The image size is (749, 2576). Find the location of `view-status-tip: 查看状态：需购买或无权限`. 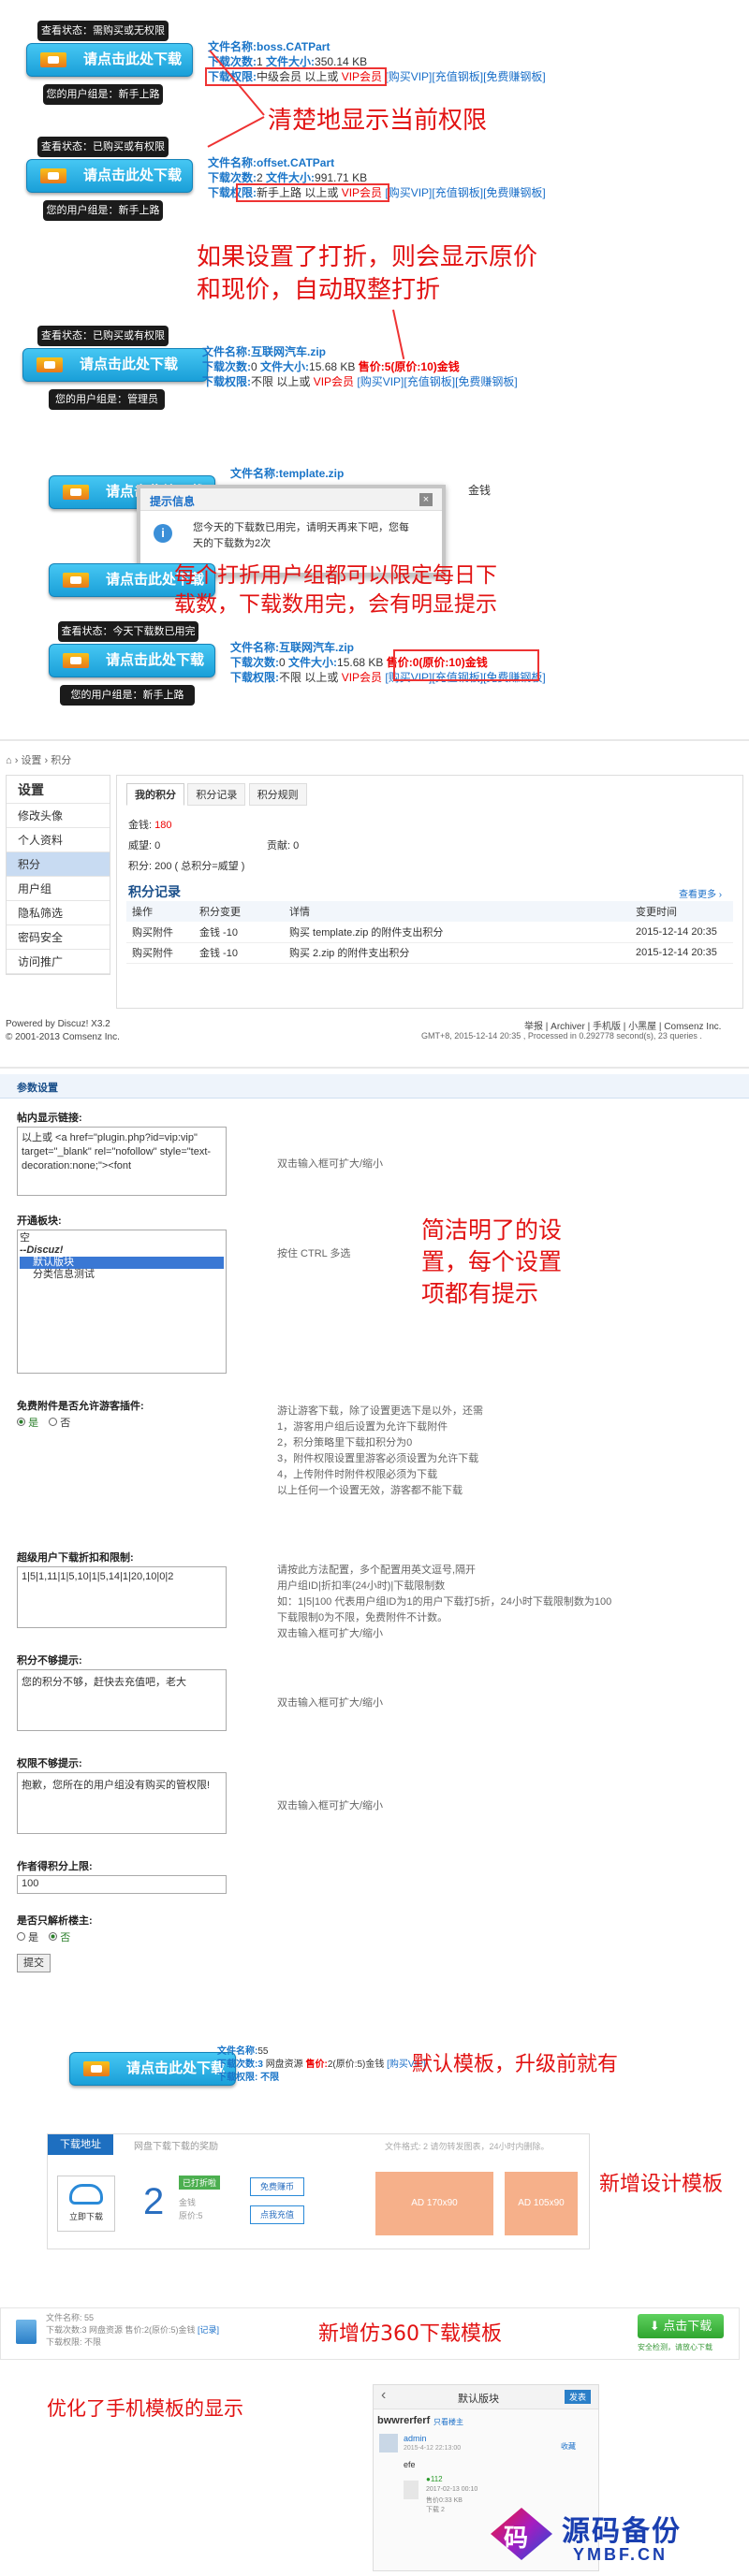

view-status-tip: 查看状态：需购买或无权限 is located at coordinates (103, 31).